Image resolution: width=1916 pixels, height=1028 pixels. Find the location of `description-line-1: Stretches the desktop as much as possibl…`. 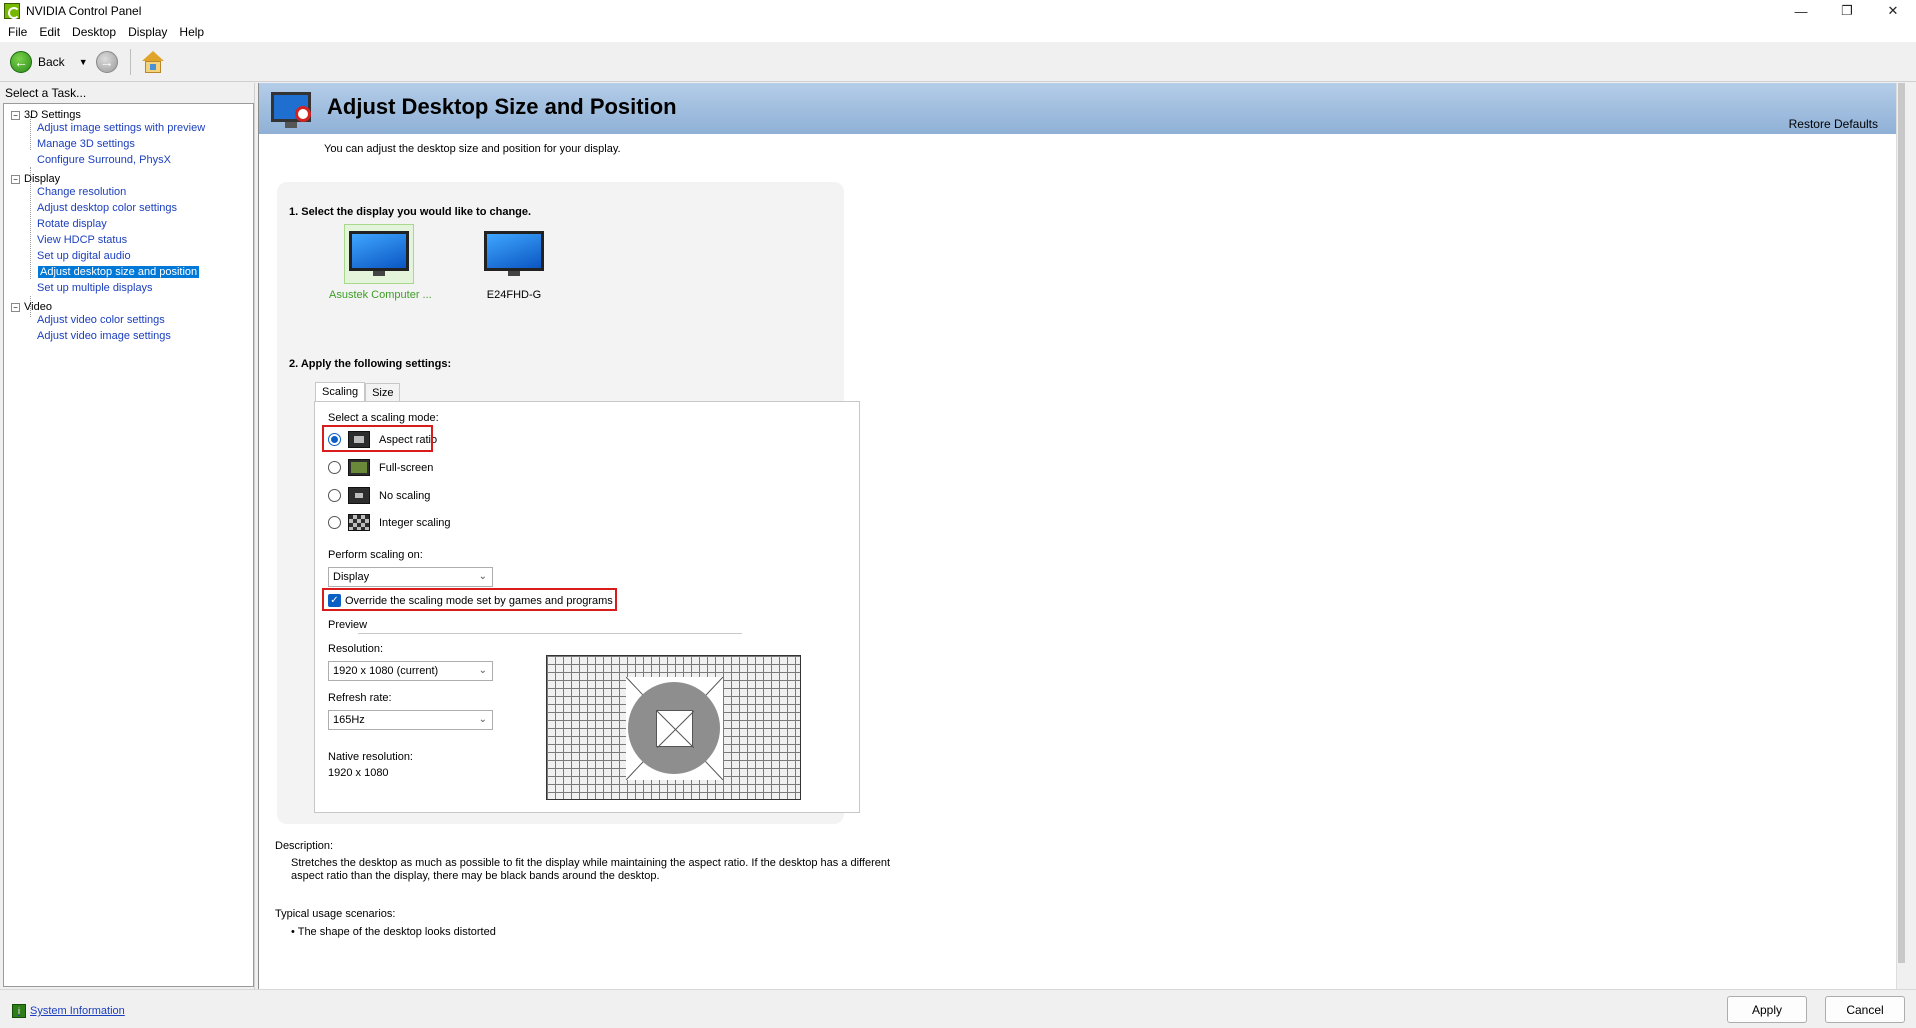

description-line-1: Stretches the desktop as much as possibl… is located at coordinates (591, 863).